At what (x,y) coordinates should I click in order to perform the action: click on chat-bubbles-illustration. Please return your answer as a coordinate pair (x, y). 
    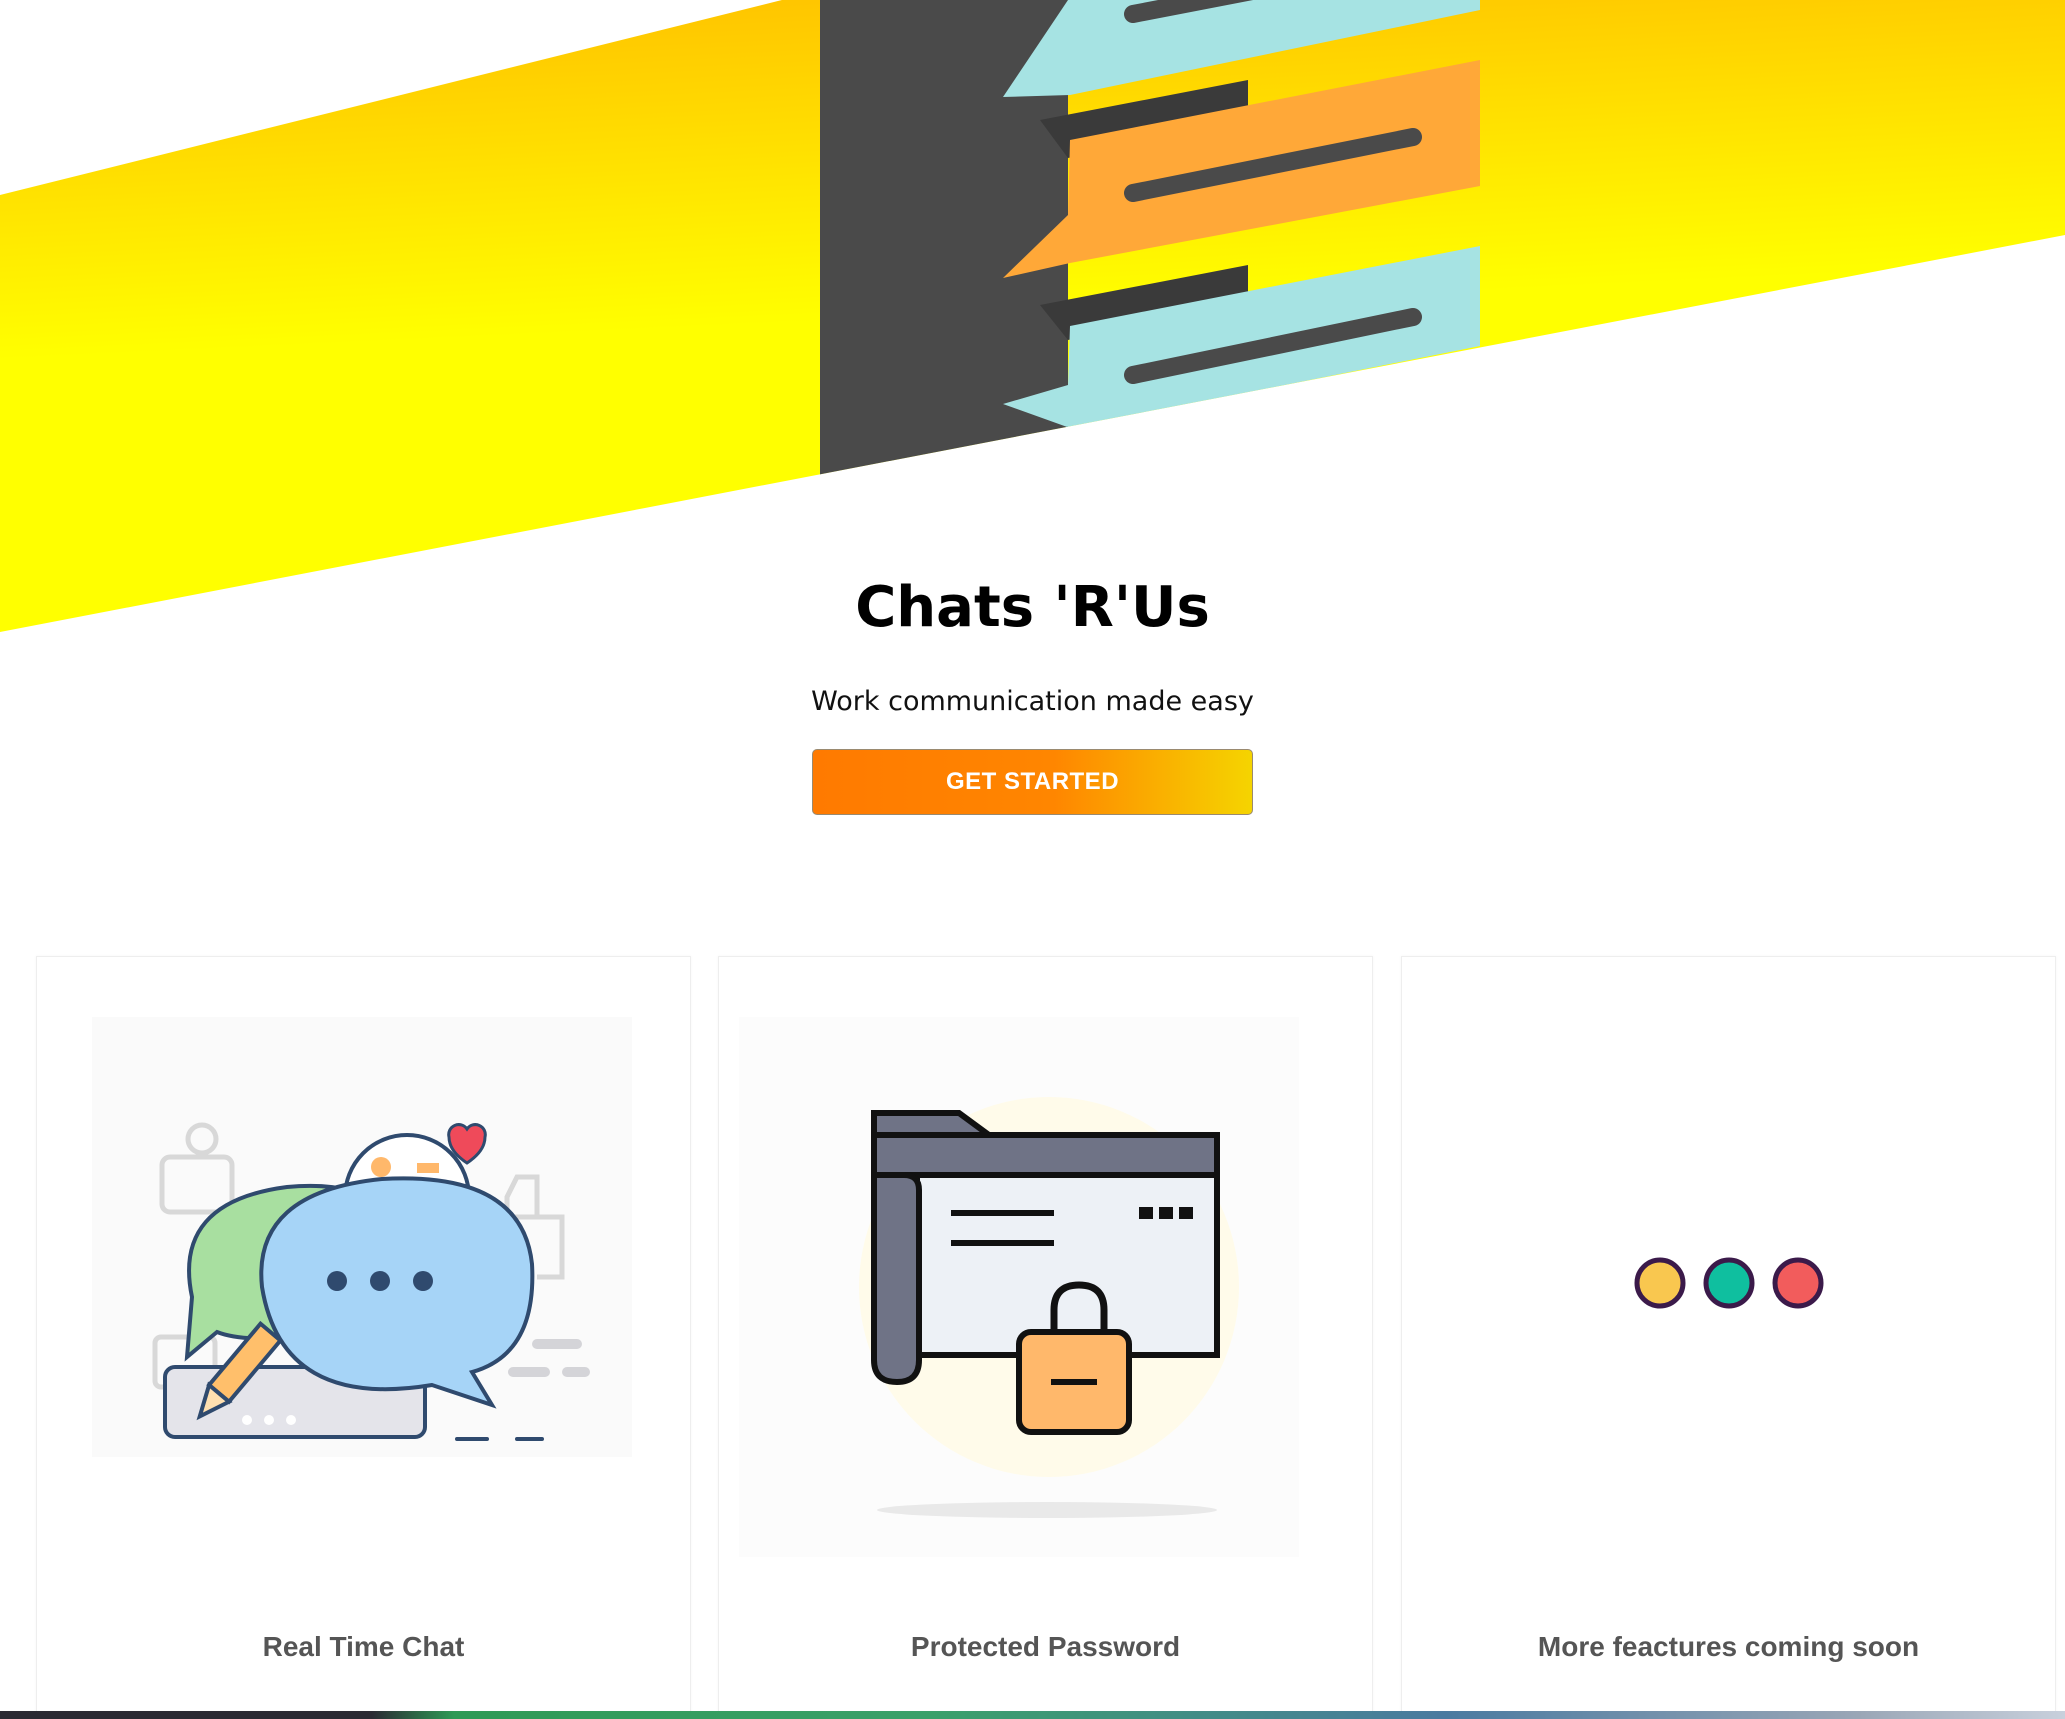
    Looking at the image, I should click on (362, 1237).